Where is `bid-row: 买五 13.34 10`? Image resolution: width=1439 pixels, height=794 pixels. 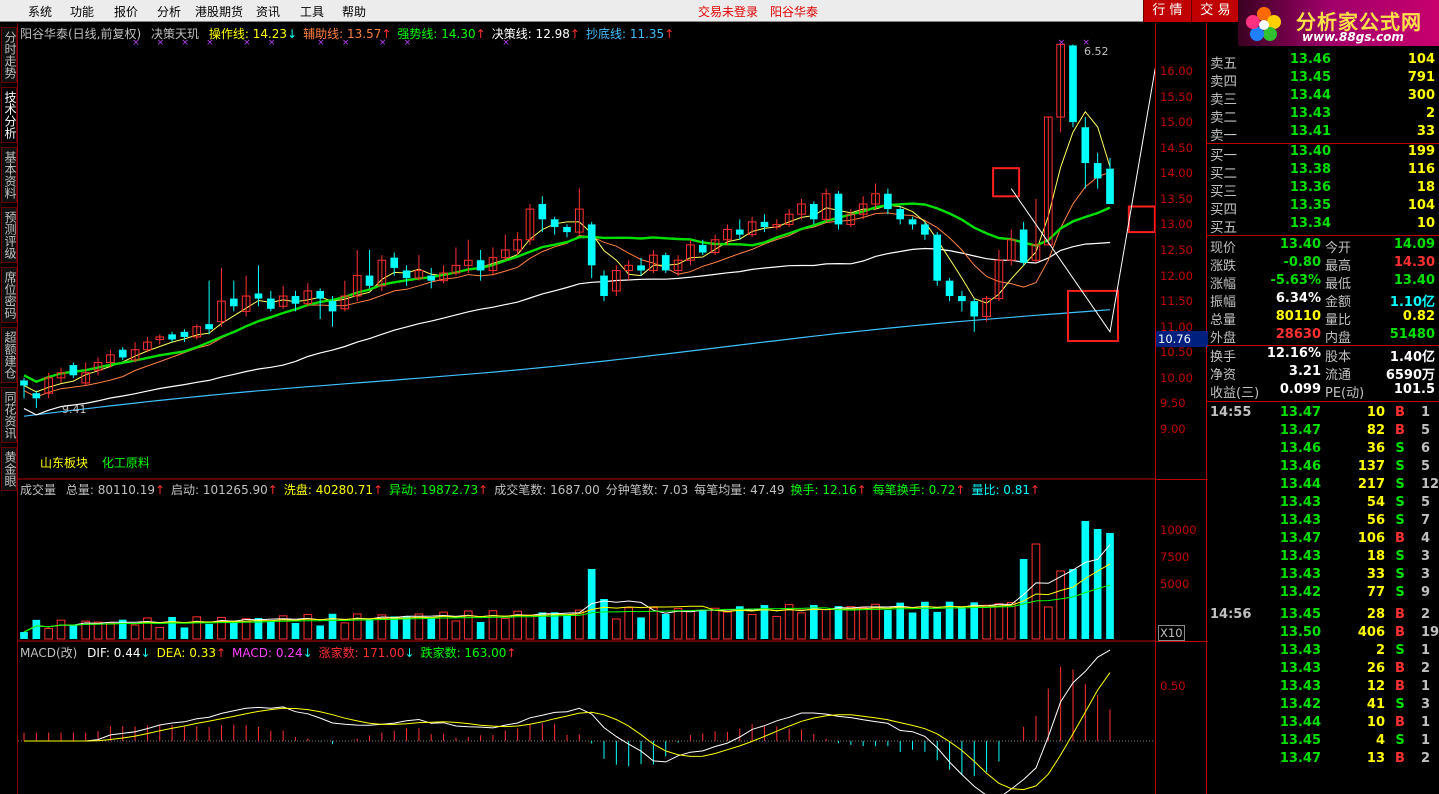
bid-row: 买五 13.34 10 is located at coordinates (1323, 226).